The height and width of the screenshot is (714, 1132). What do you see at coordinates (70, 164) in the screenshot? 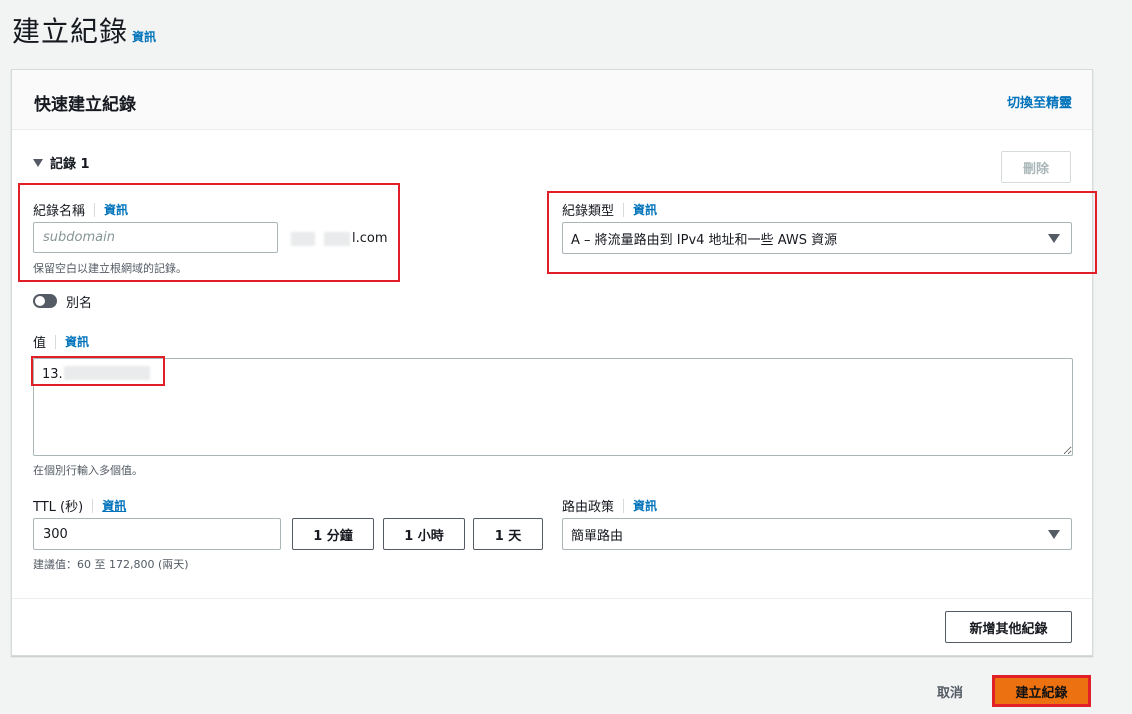
I see `record-toggle-label: 記錄 1` at bounding box center [70, 164].